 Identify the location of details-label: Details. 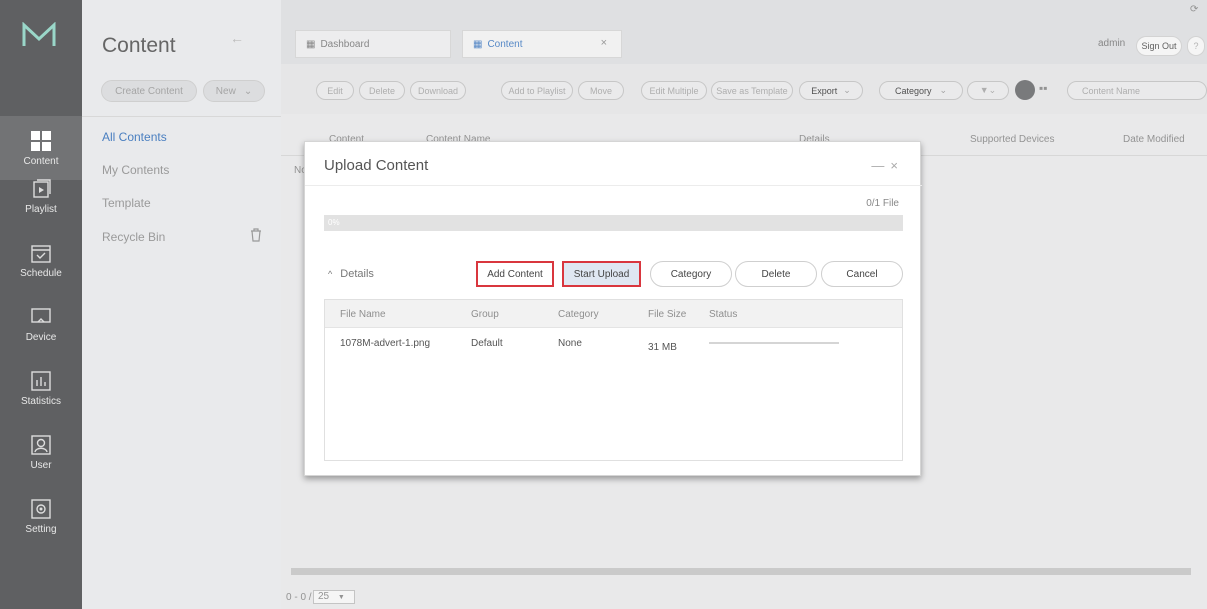
(357, 274).